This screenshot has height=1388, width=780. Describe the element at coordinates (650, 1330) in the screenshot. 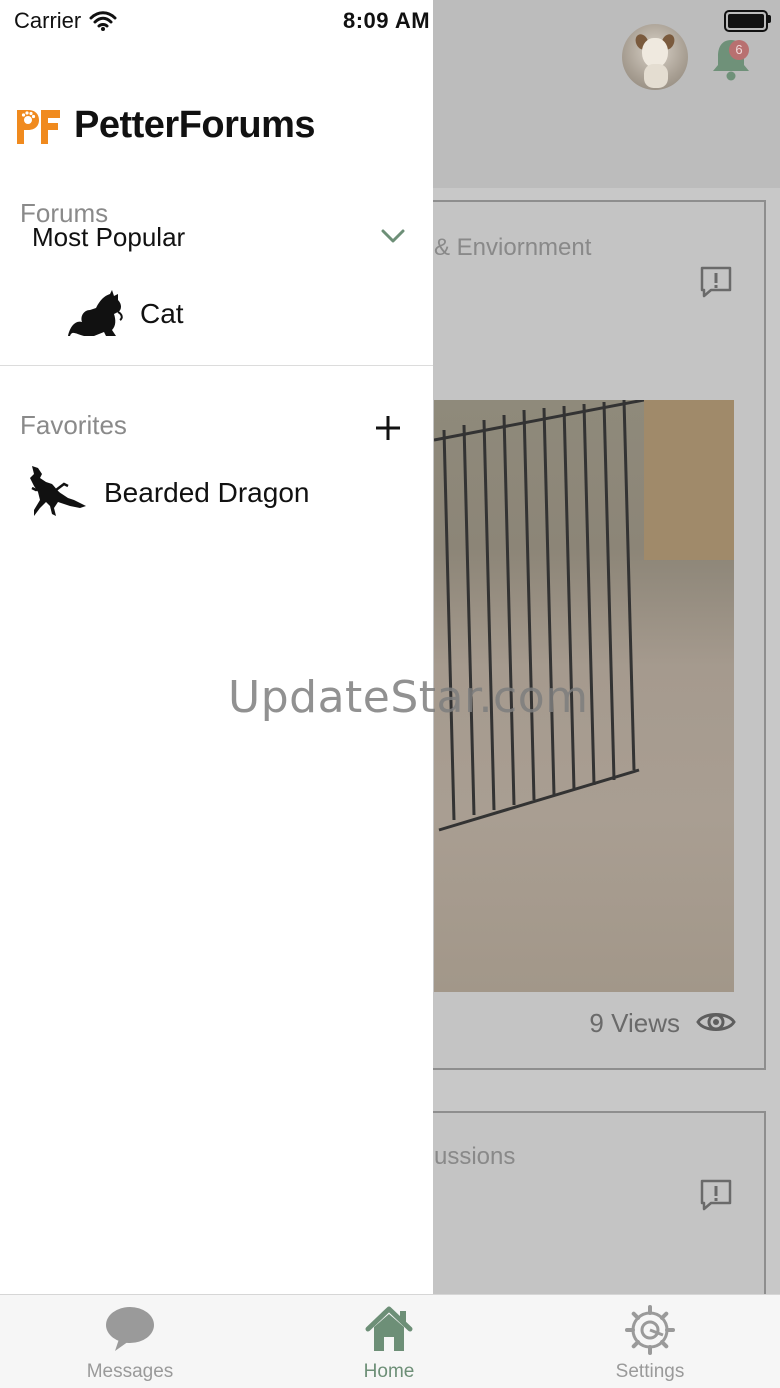

I see `gear-icon` at that location.